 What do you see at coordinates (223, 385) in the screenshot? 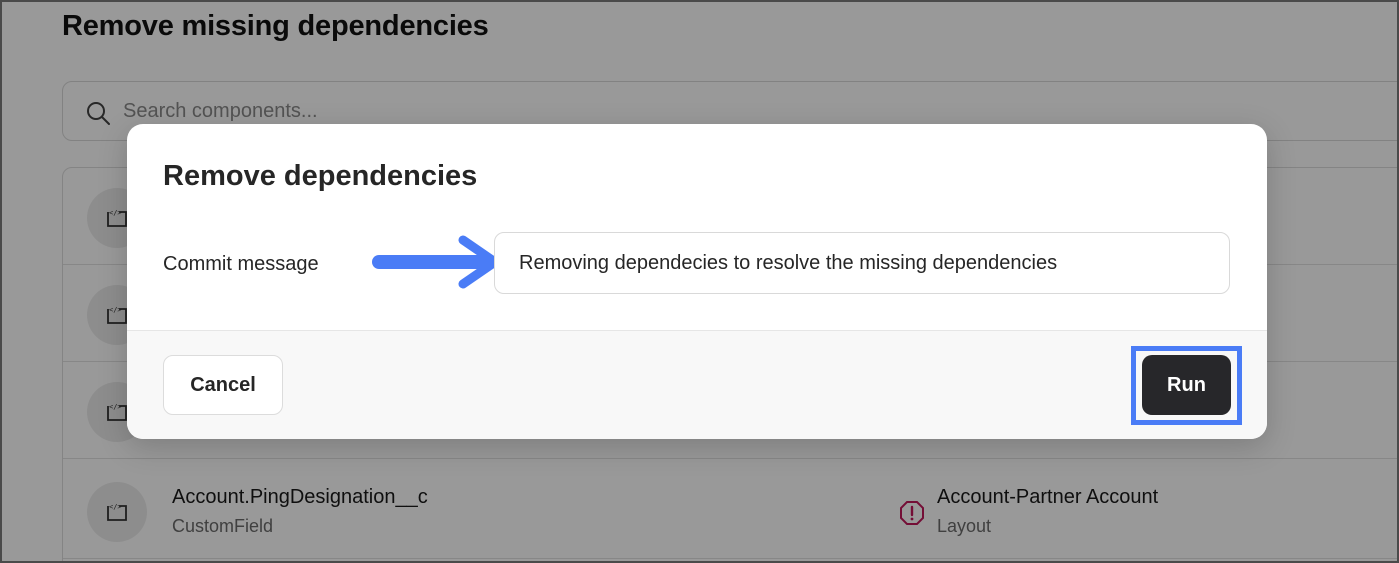
I see `cancel-button: Cancel` at bounding box center [223, 385].